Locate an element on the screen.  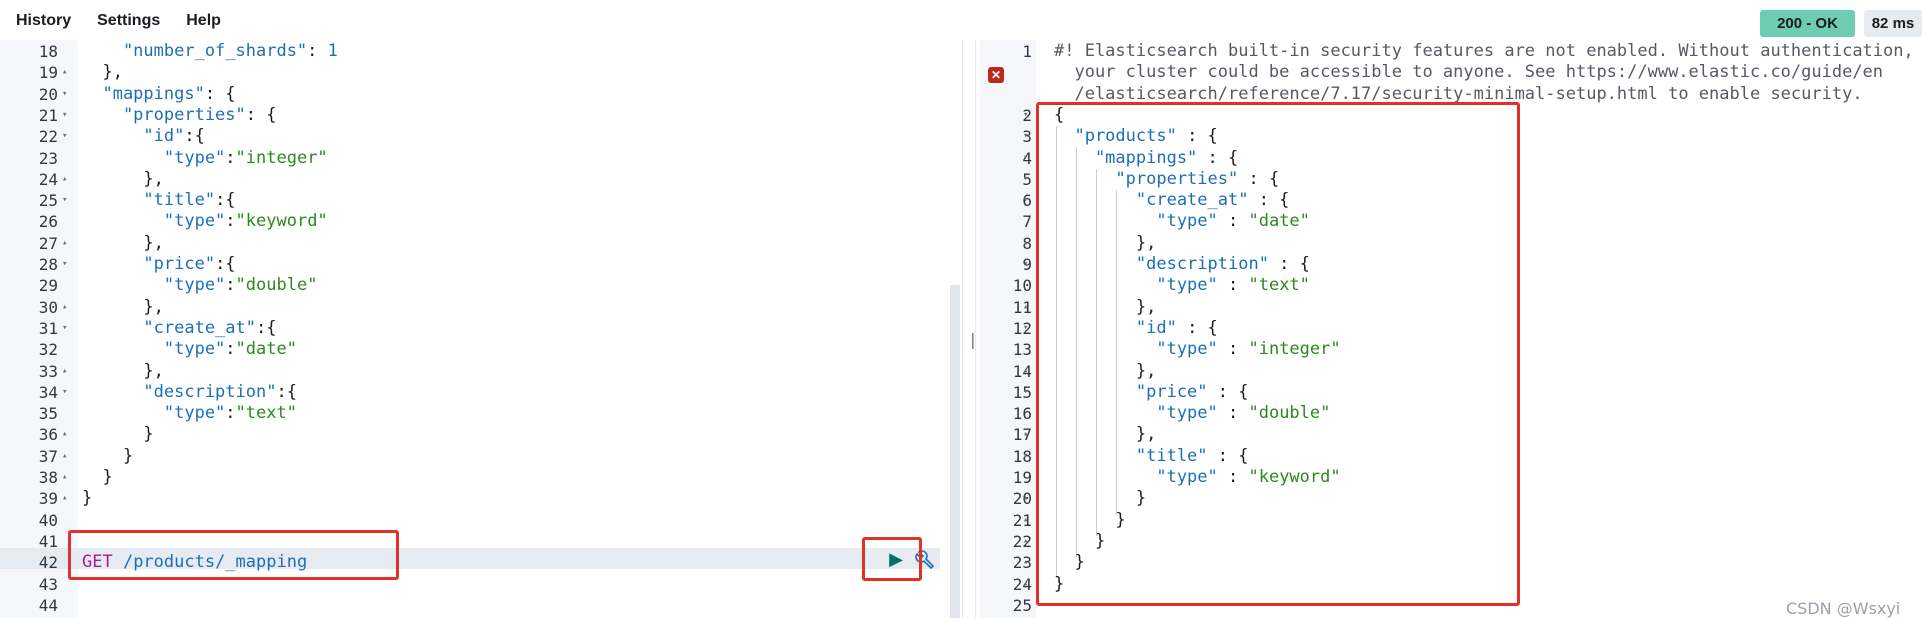
code-line: 17 ▴ }, is located at coordinates (1453, 434).